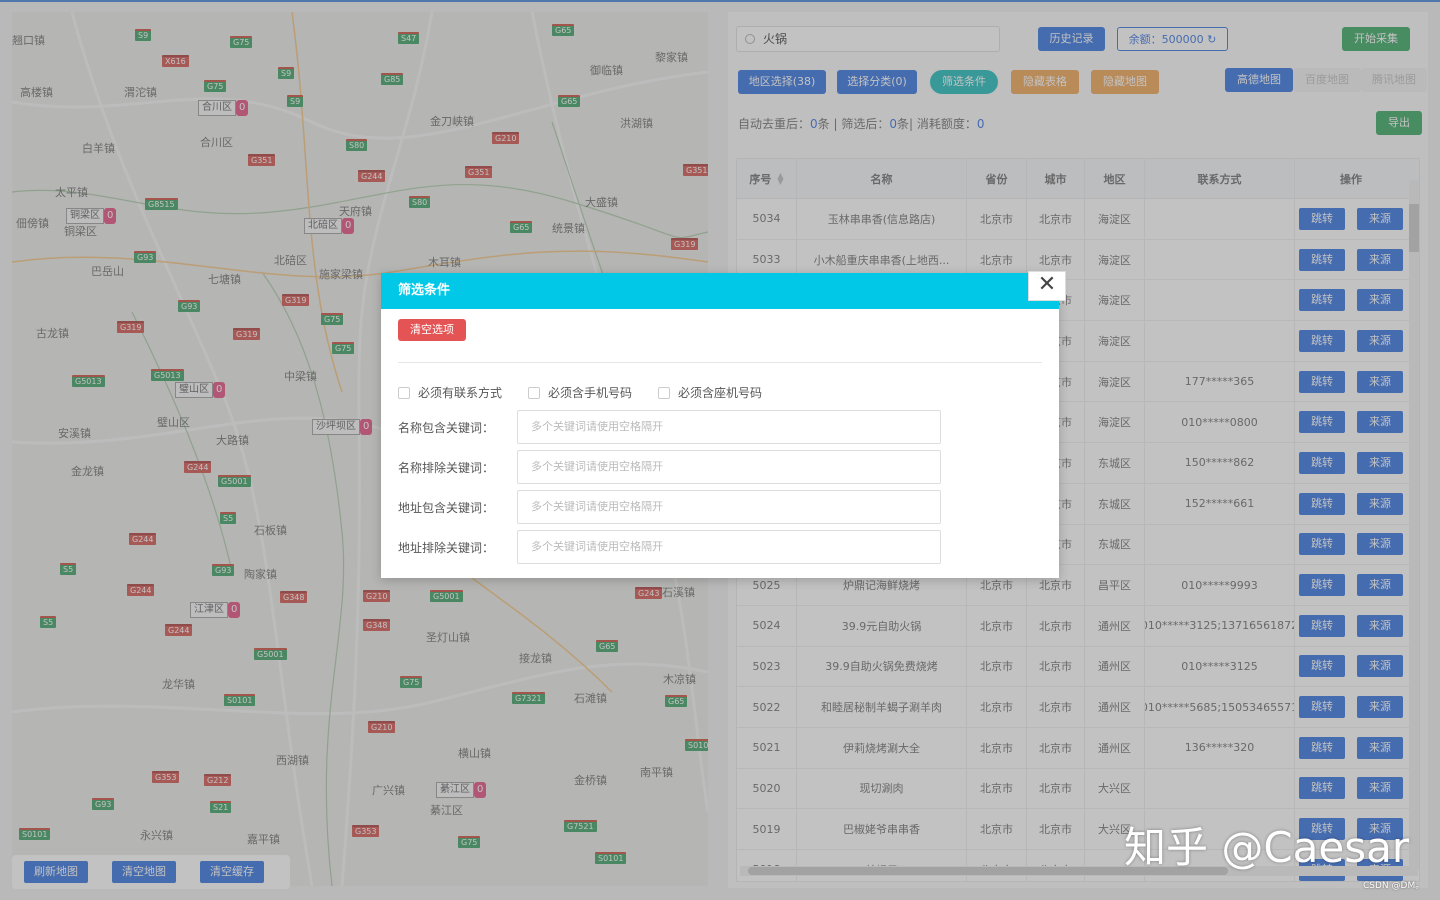 The height and width of the screenshot is (900, 1440). Describe the element at coordinates (446, 427) in the screenshot. I see `field-label: 名称包含关键词：` at that location.